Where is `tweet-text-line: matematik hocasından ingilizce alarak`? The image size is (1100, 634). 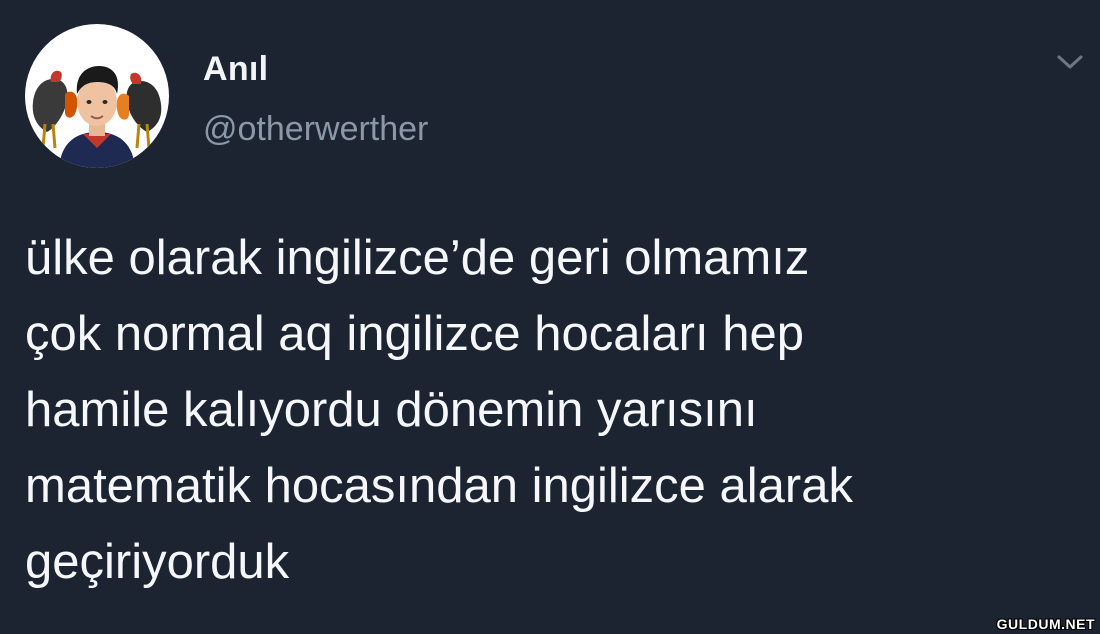
tweet-text-line: matematik hocasından ingilizce alarak is located at coordinates (439, 486).